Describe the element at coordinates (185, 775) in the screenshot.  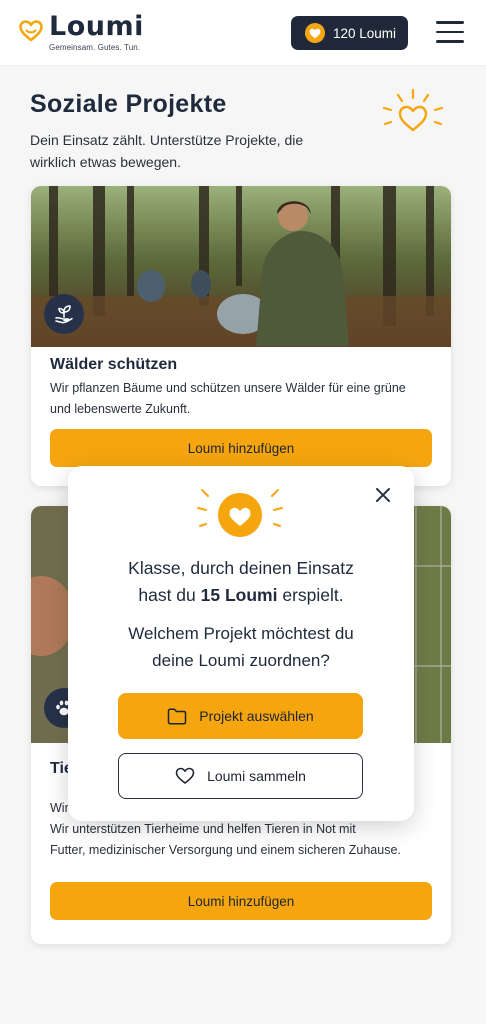
I see `heart-outline-icon` at that location.